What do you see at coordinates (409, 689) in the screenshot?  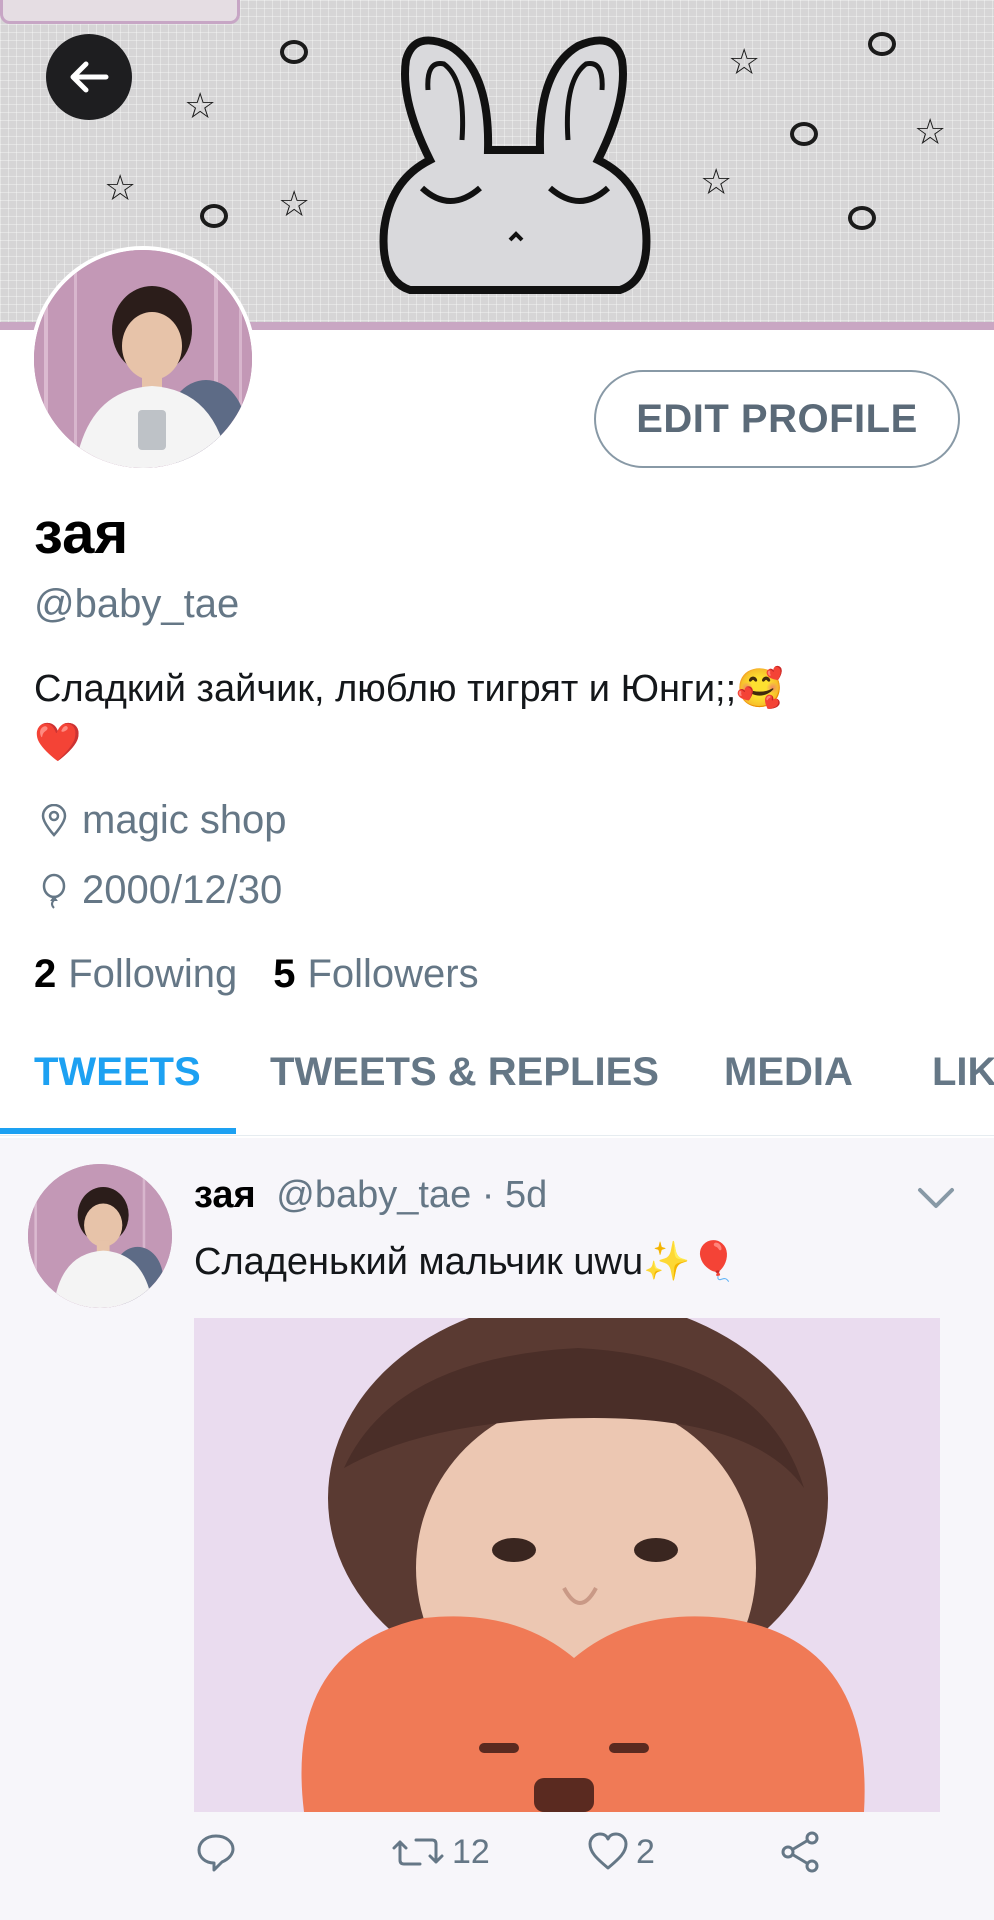 I see `bio-line: Сладкий зайчик, люблю тигрят и Юнги;;🥰` at bounding box center [409, 689].